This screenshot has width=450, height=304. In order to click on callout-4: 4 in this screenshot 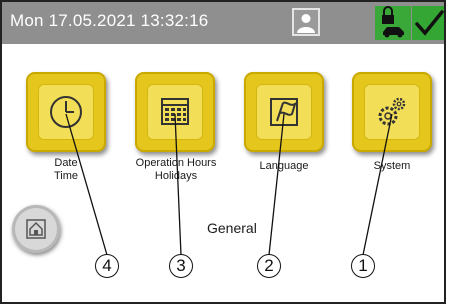, I will do `click(107, 266)`.